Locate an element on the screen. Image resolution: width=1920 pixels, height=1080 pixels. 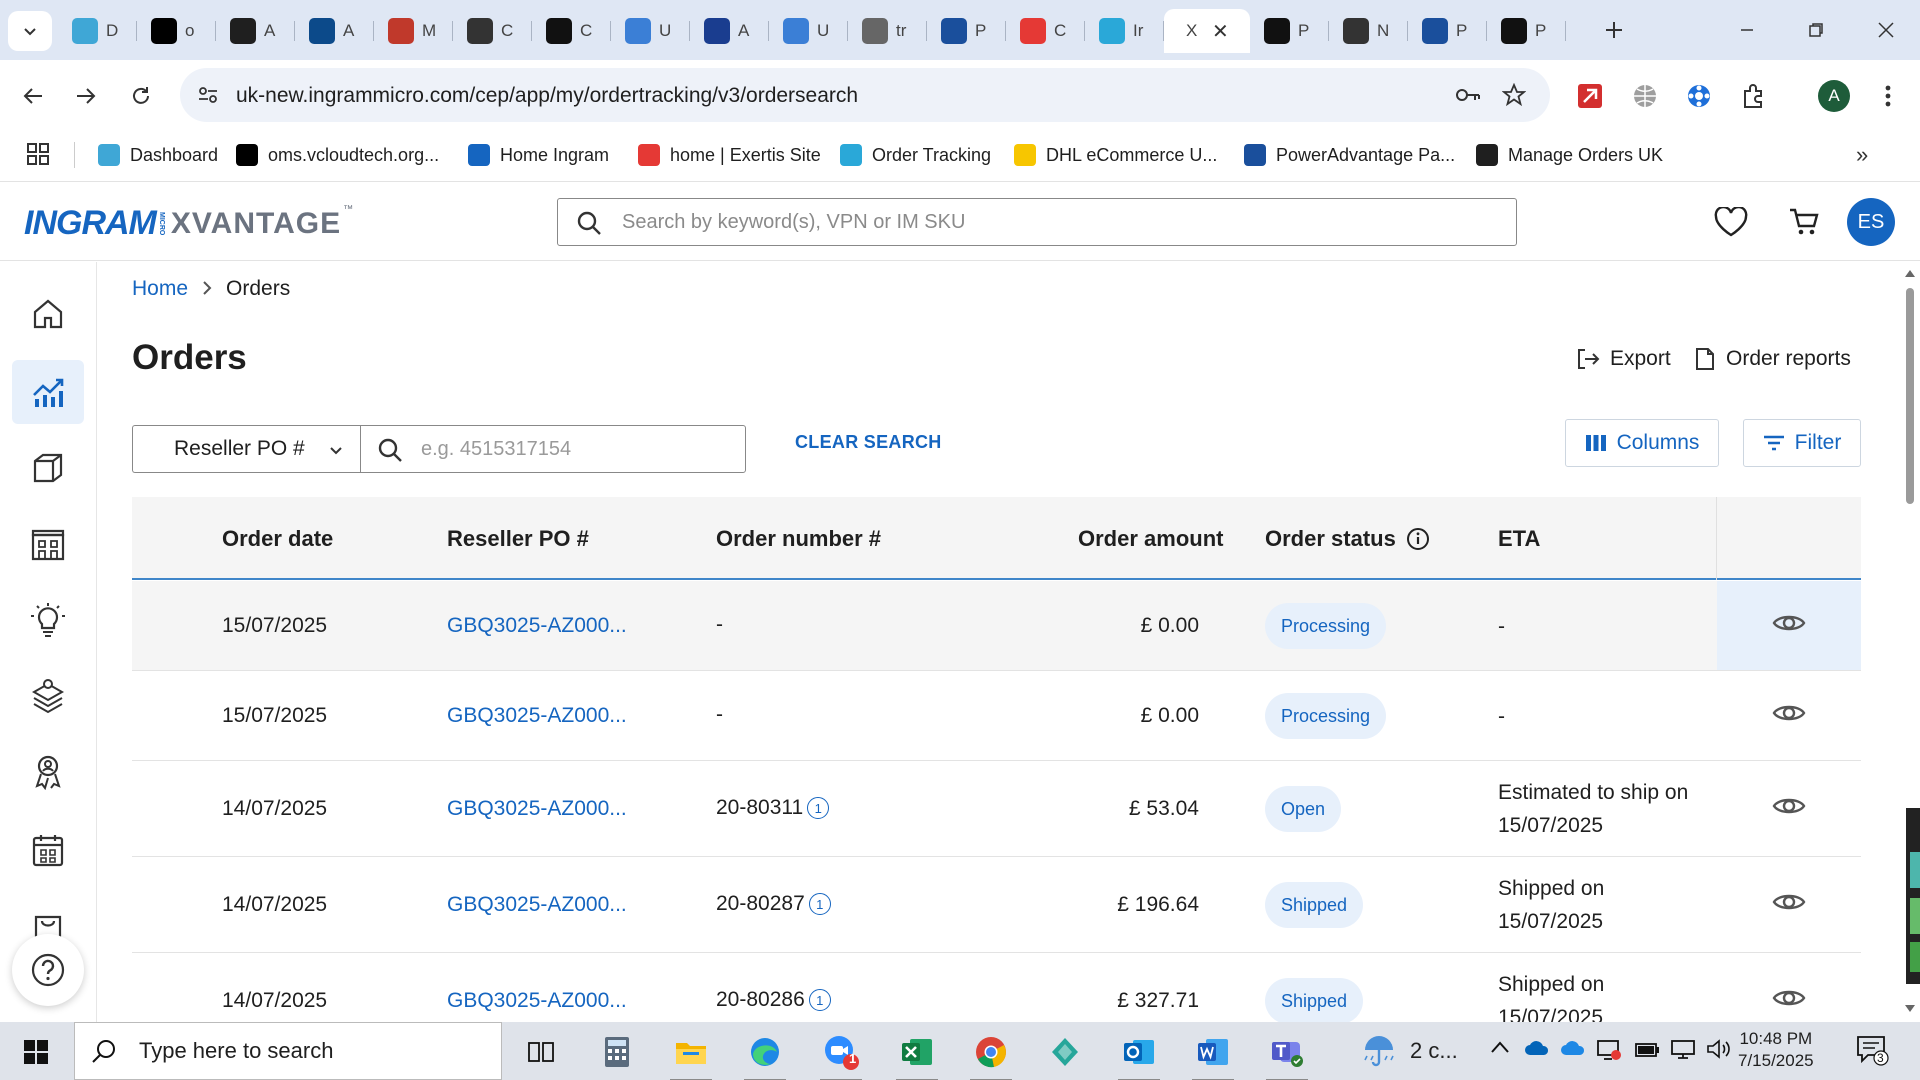
browser-tab: D is located at coordinates (97, 31).